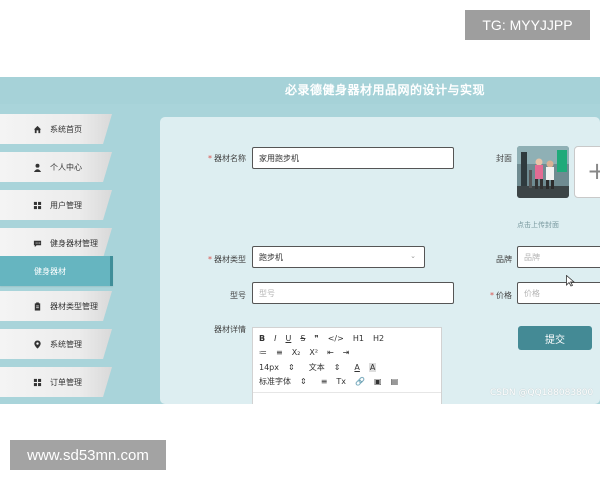 This screenshot has height=480, width=600. I want to click on clipboard-icon, so click(37, 306).